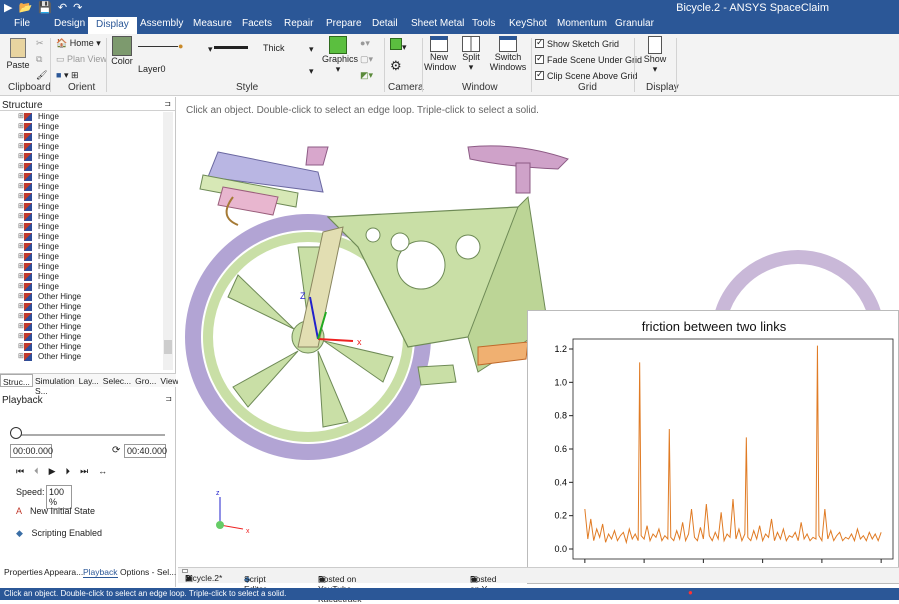 This screenshot has width=899, height=604. I want to click on new-initial-state-button: A New Initial State, so click(55, 511).